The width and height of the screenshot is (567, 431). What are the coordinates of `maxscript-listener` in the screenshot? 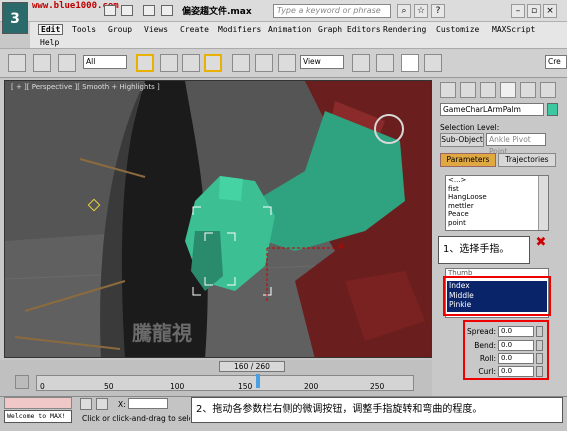 It's located at (38, 403).